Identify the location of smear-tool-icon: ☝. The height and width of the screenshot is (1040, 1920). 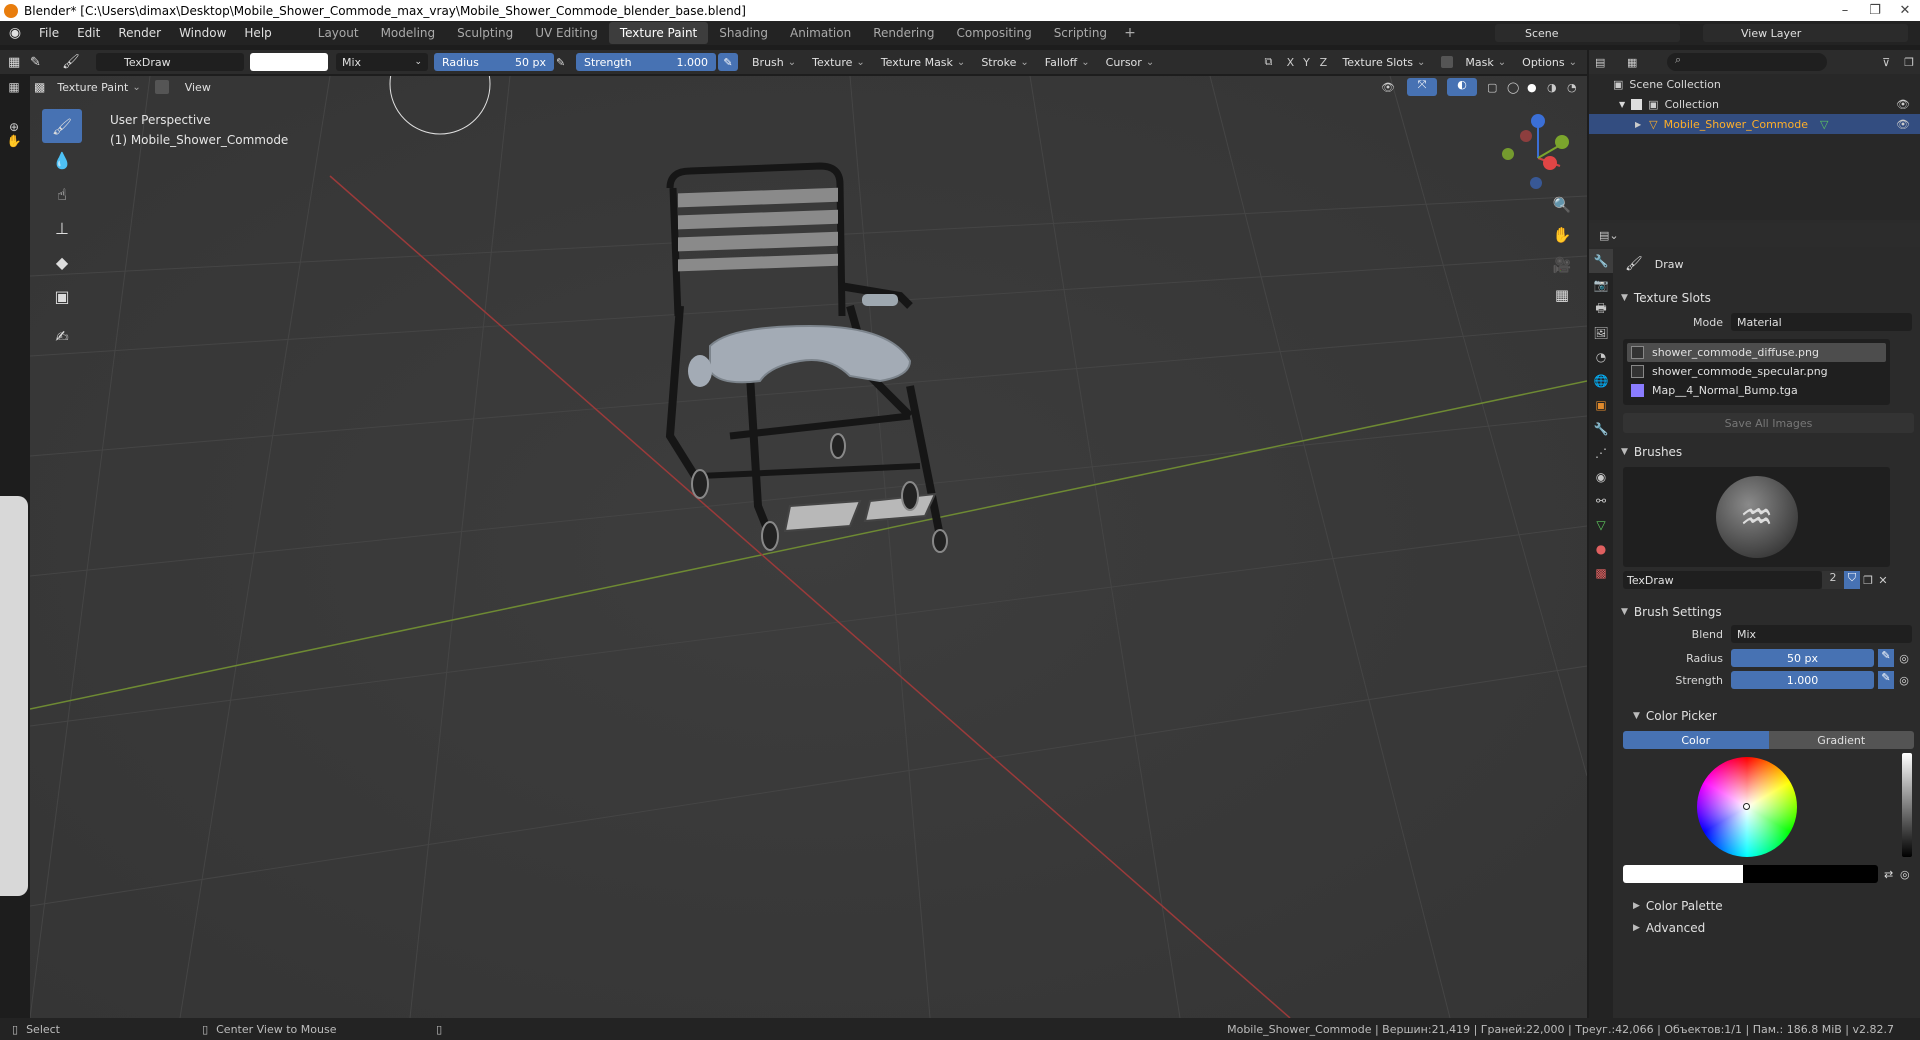
(62, 194).